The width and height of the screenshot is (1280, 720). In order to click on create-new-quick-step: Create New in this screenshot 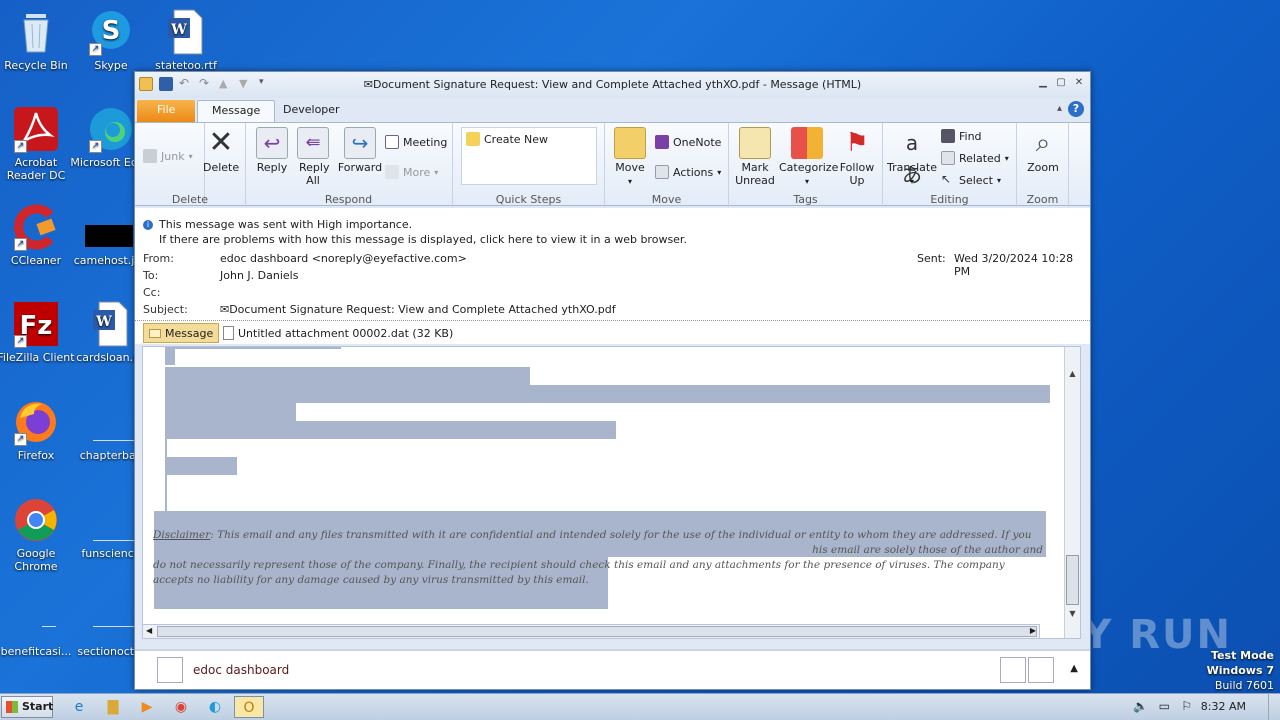, I will do `click(507, 139)`.